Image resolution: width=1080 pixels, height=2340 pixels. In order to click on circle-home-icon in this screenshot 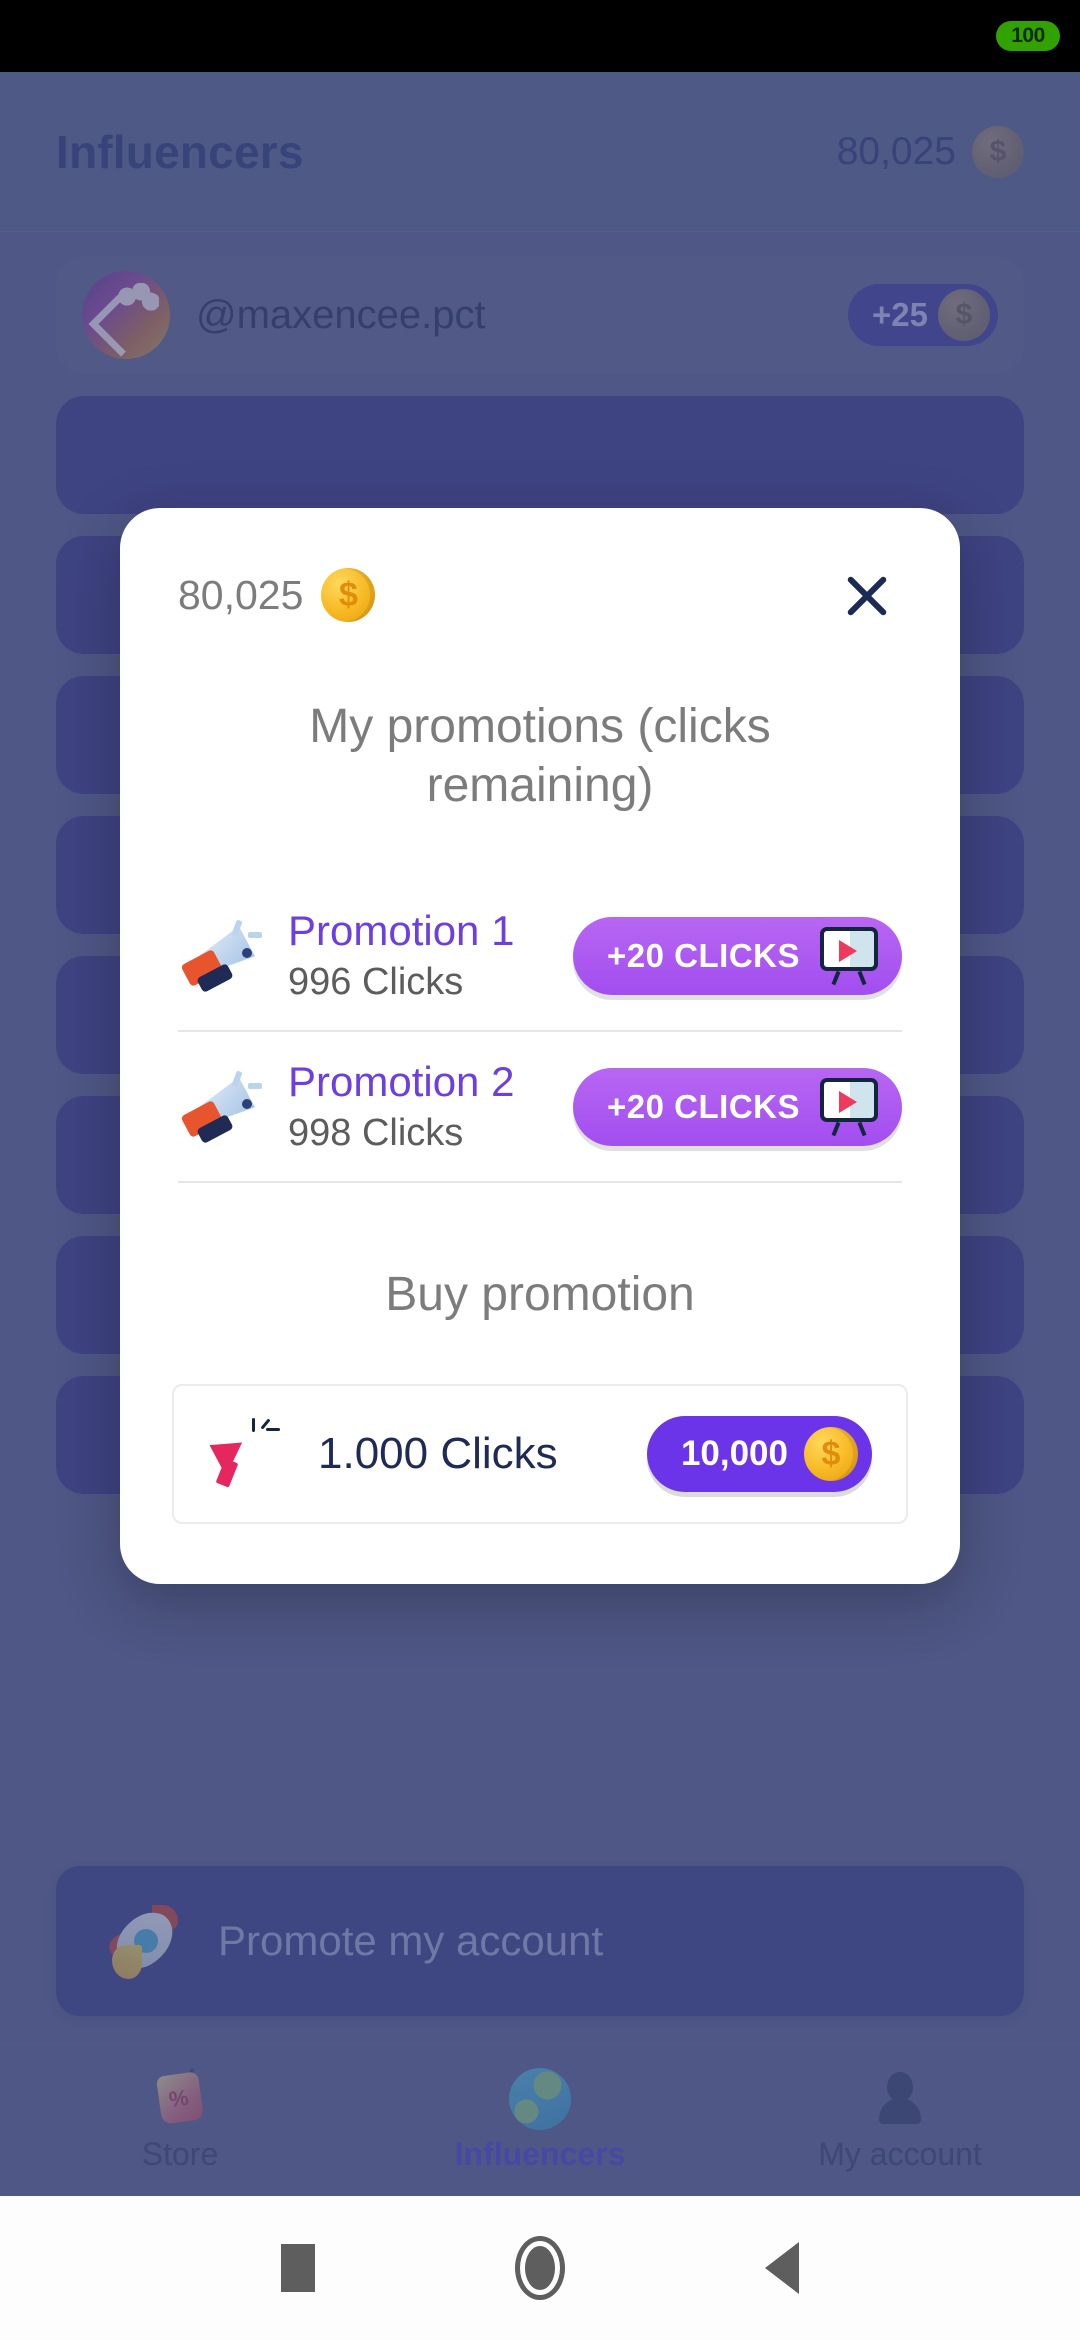, I will do `click(540, 2268)`.